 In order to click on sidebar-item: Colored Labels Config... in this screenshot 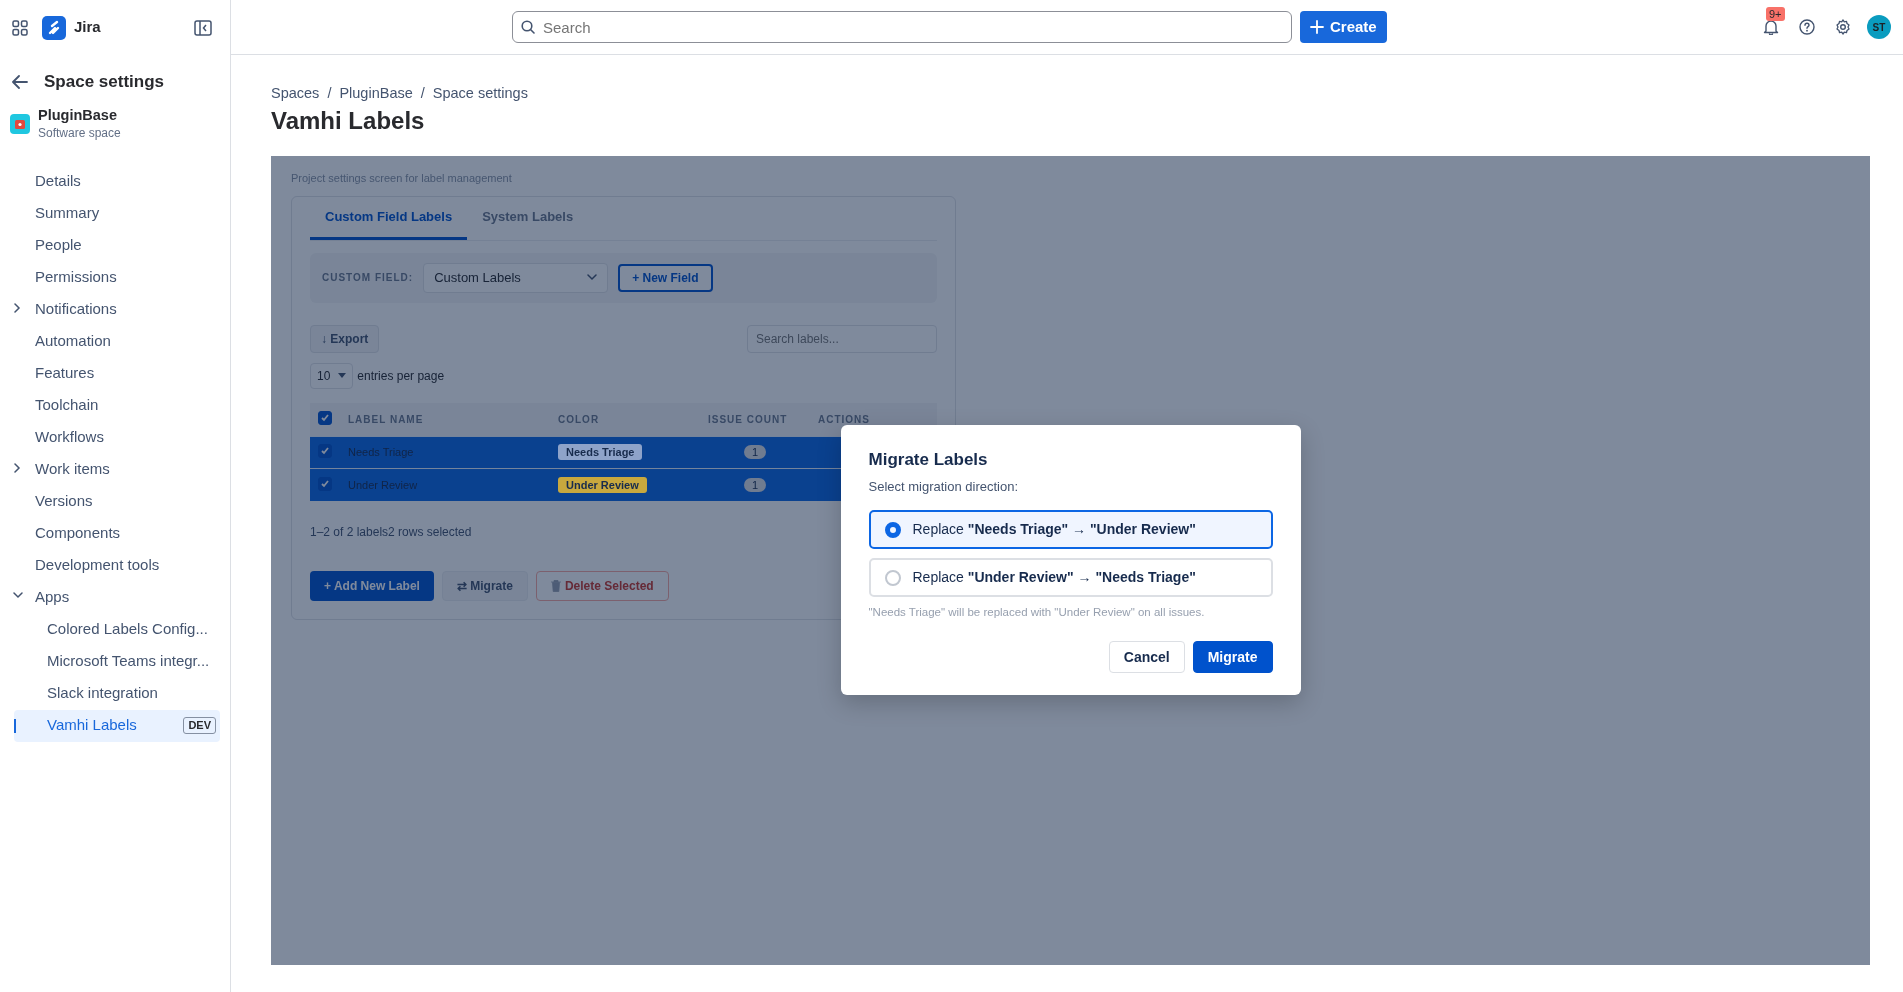, I will do `click(115, 629)`.